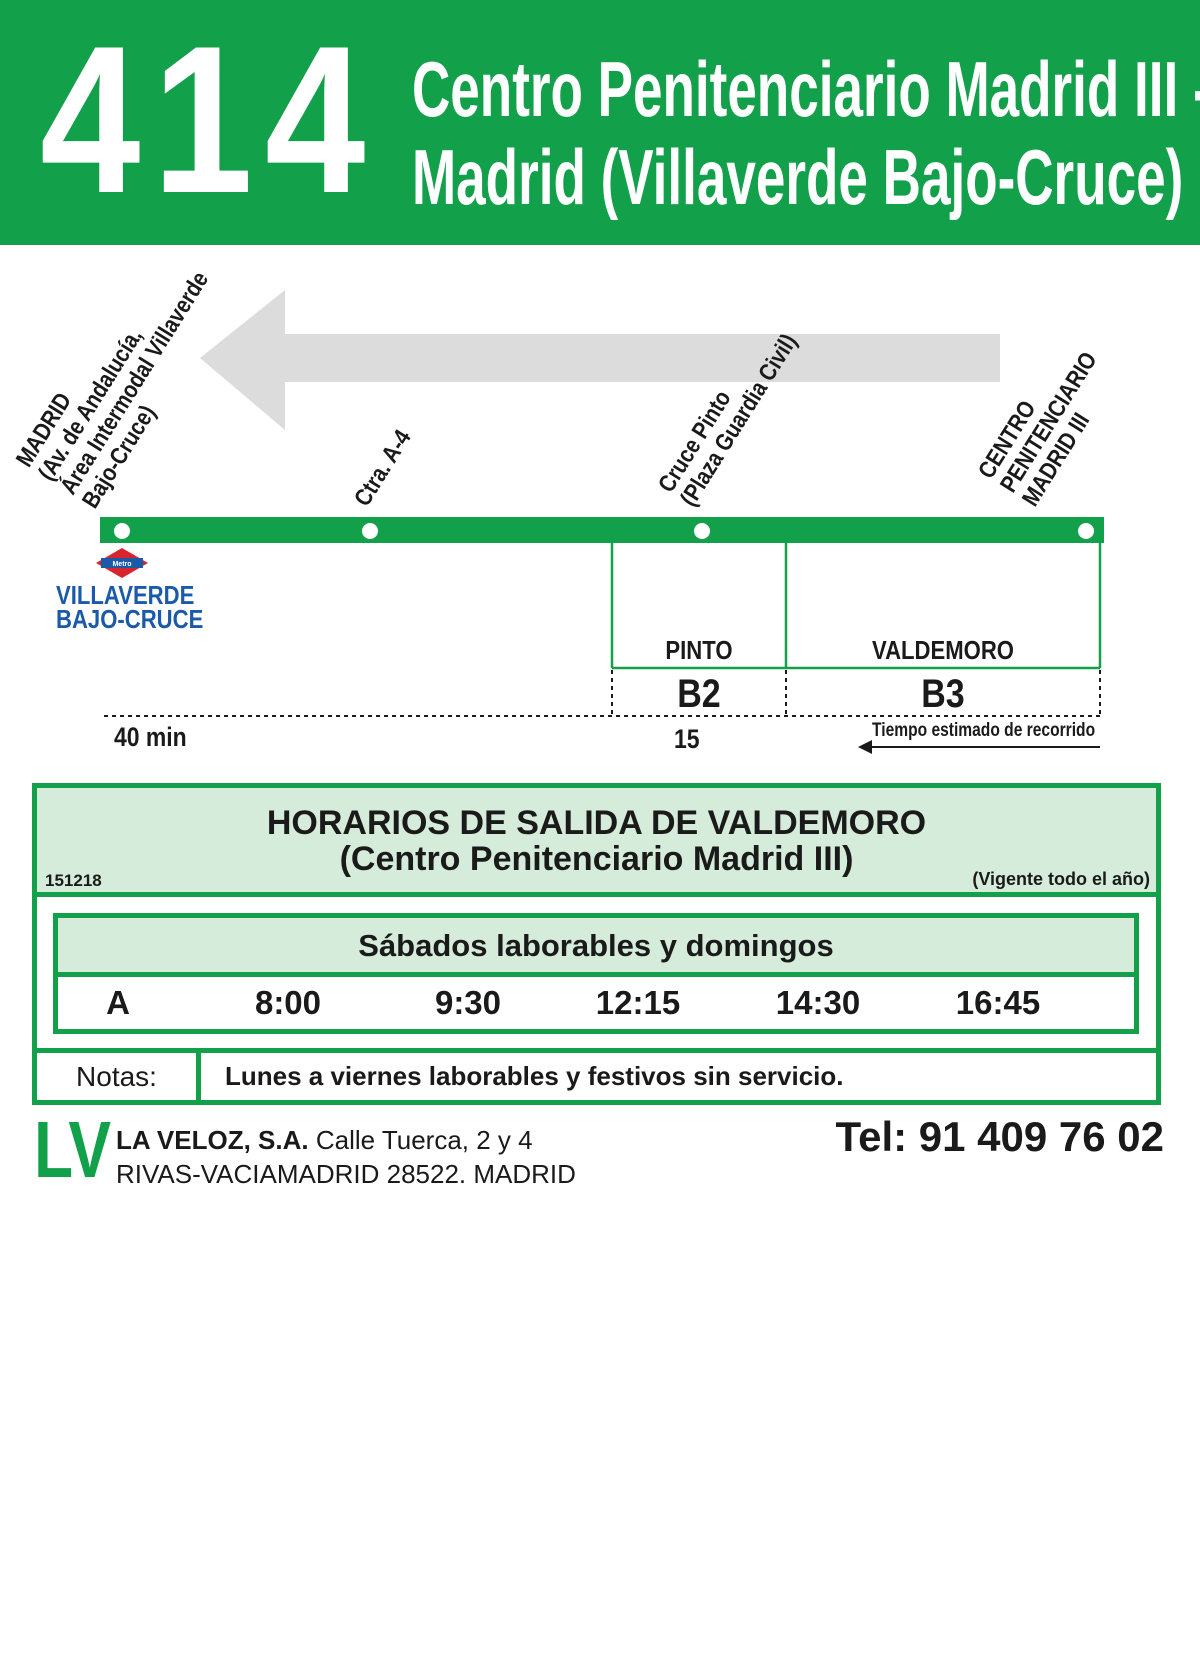  What do you see at coordinates (596, 823) in the screenshot?
I see `schedule-title: HORARIOS DE SALIDA DE VALDEMORO` at bounding box center [596, 823].